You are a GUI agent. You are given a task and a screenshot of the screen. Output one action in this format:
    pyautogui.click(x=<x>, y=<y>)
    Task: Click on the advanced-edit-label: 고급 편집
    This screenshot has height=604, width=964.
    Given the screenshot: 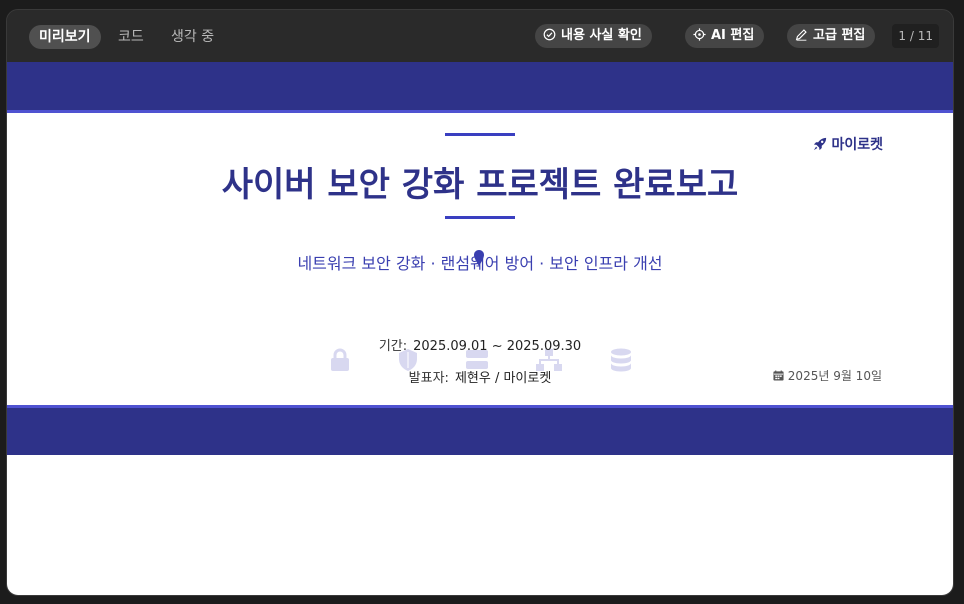 What is the action you would take?
    pyautogui.click(x=839, y=35)
    